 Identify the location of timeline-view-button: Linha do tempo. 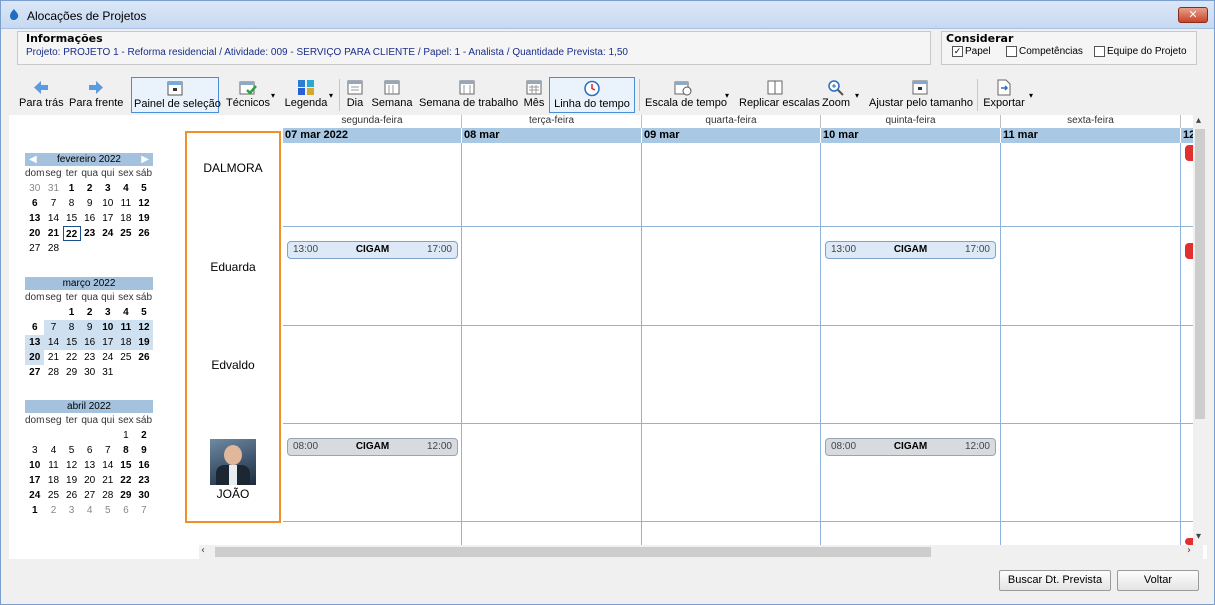
(592, 95).